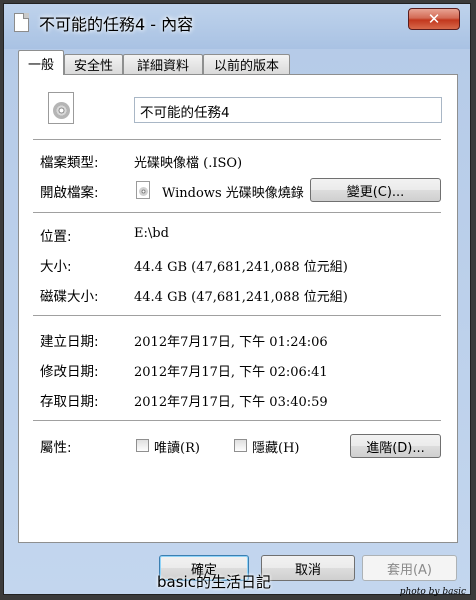 This screenshot has width=476, height=600. Describe the element at coordinates (143, 190) in the screenshot. I see `disc-burner-icon` at that location.